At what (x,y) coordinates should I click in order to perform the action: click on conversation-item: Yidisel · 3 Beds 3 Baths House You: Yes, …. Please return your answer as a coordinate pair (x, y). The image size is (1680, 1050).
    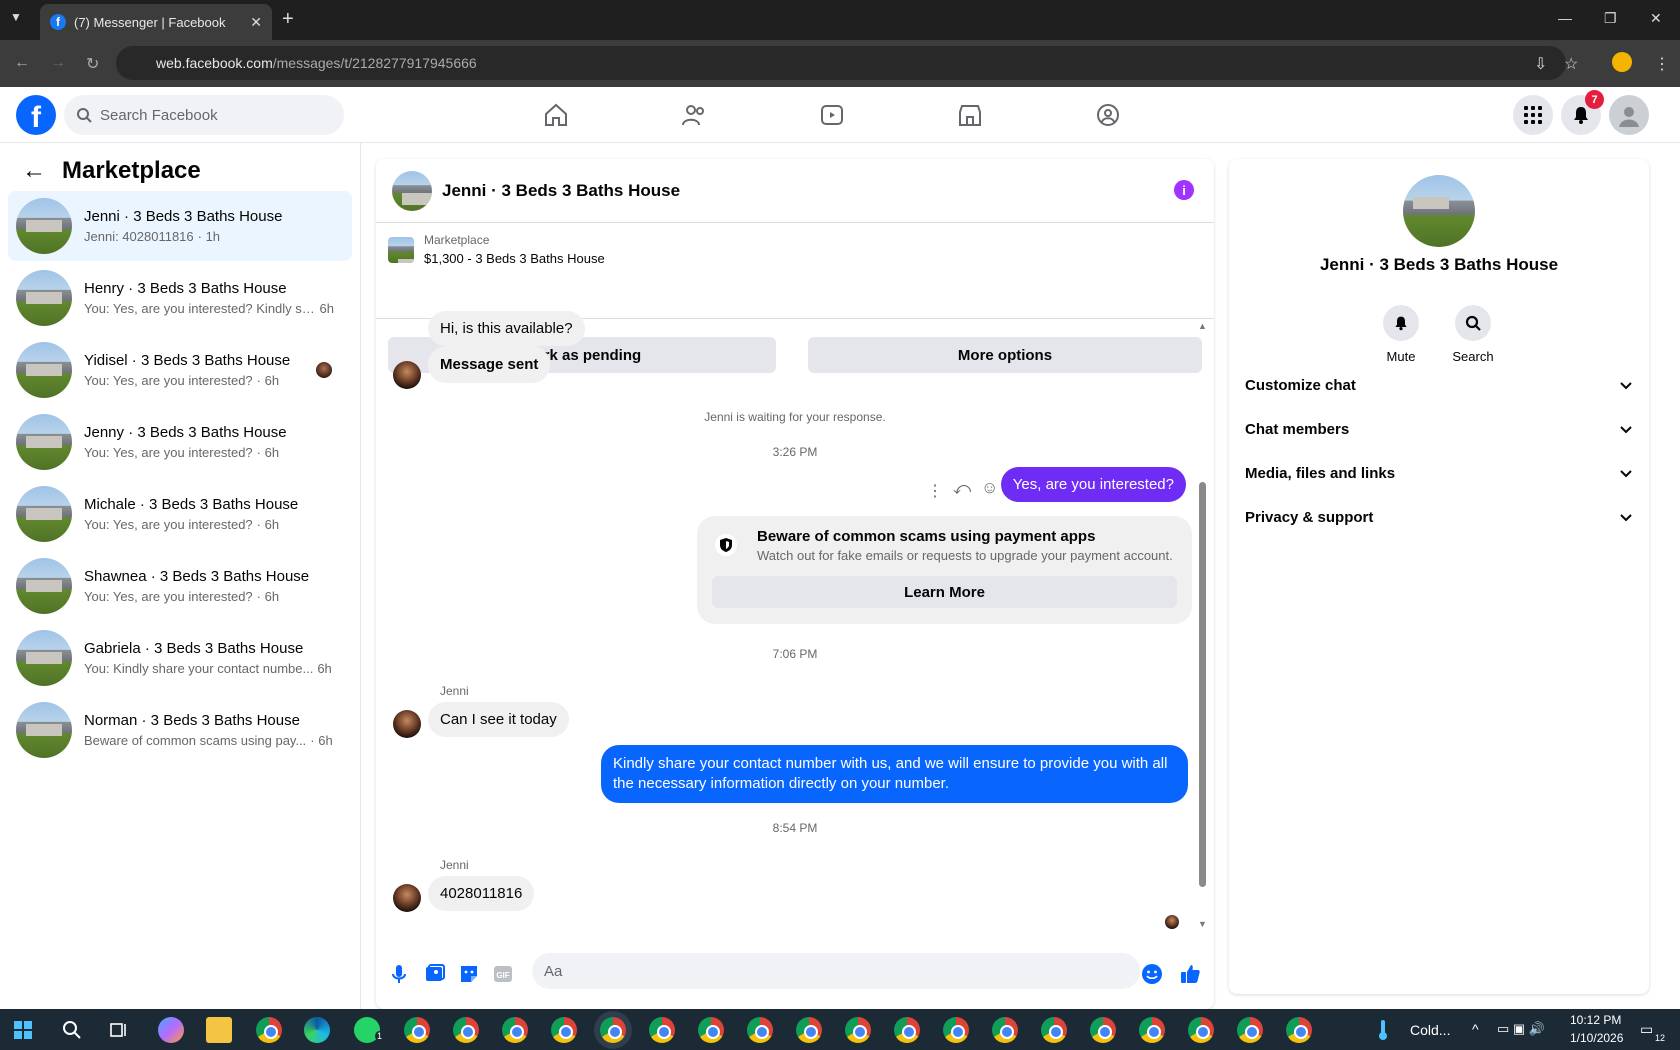
    Looking at the image, I should click on (180, 370).